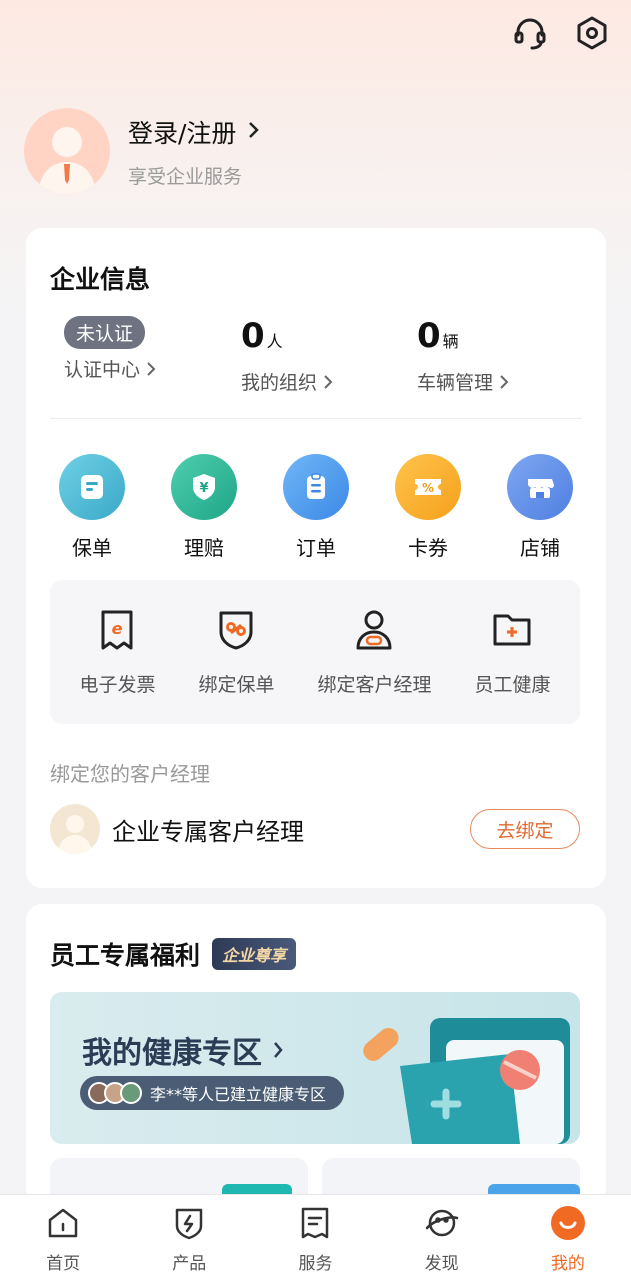  I want to click on order-icon, so click(316, 487).